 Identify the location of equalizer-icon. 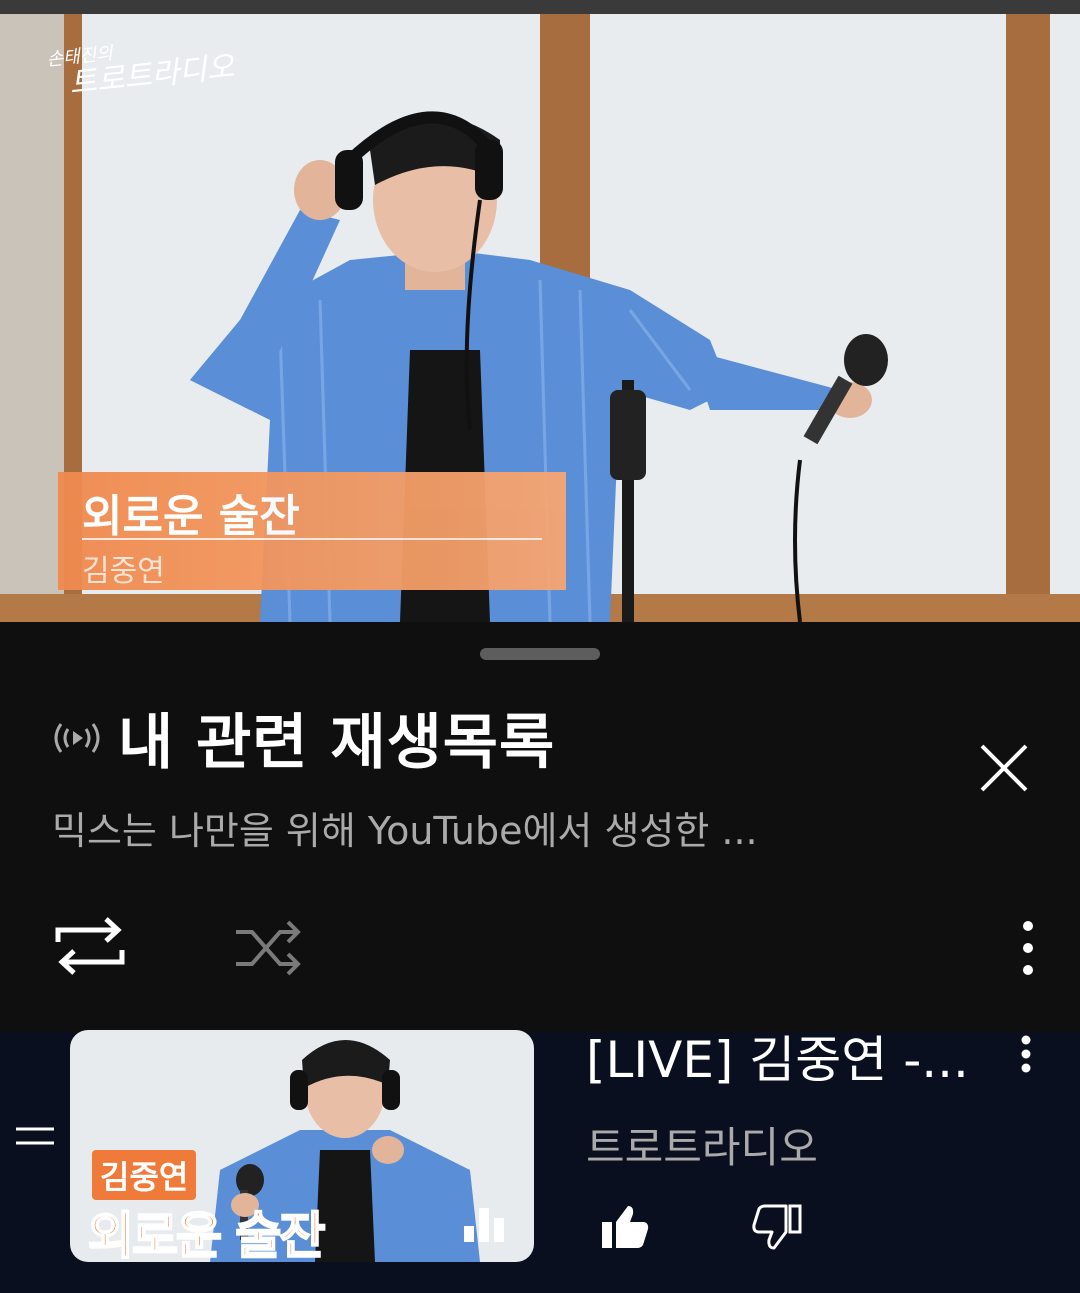
(484, 1225).